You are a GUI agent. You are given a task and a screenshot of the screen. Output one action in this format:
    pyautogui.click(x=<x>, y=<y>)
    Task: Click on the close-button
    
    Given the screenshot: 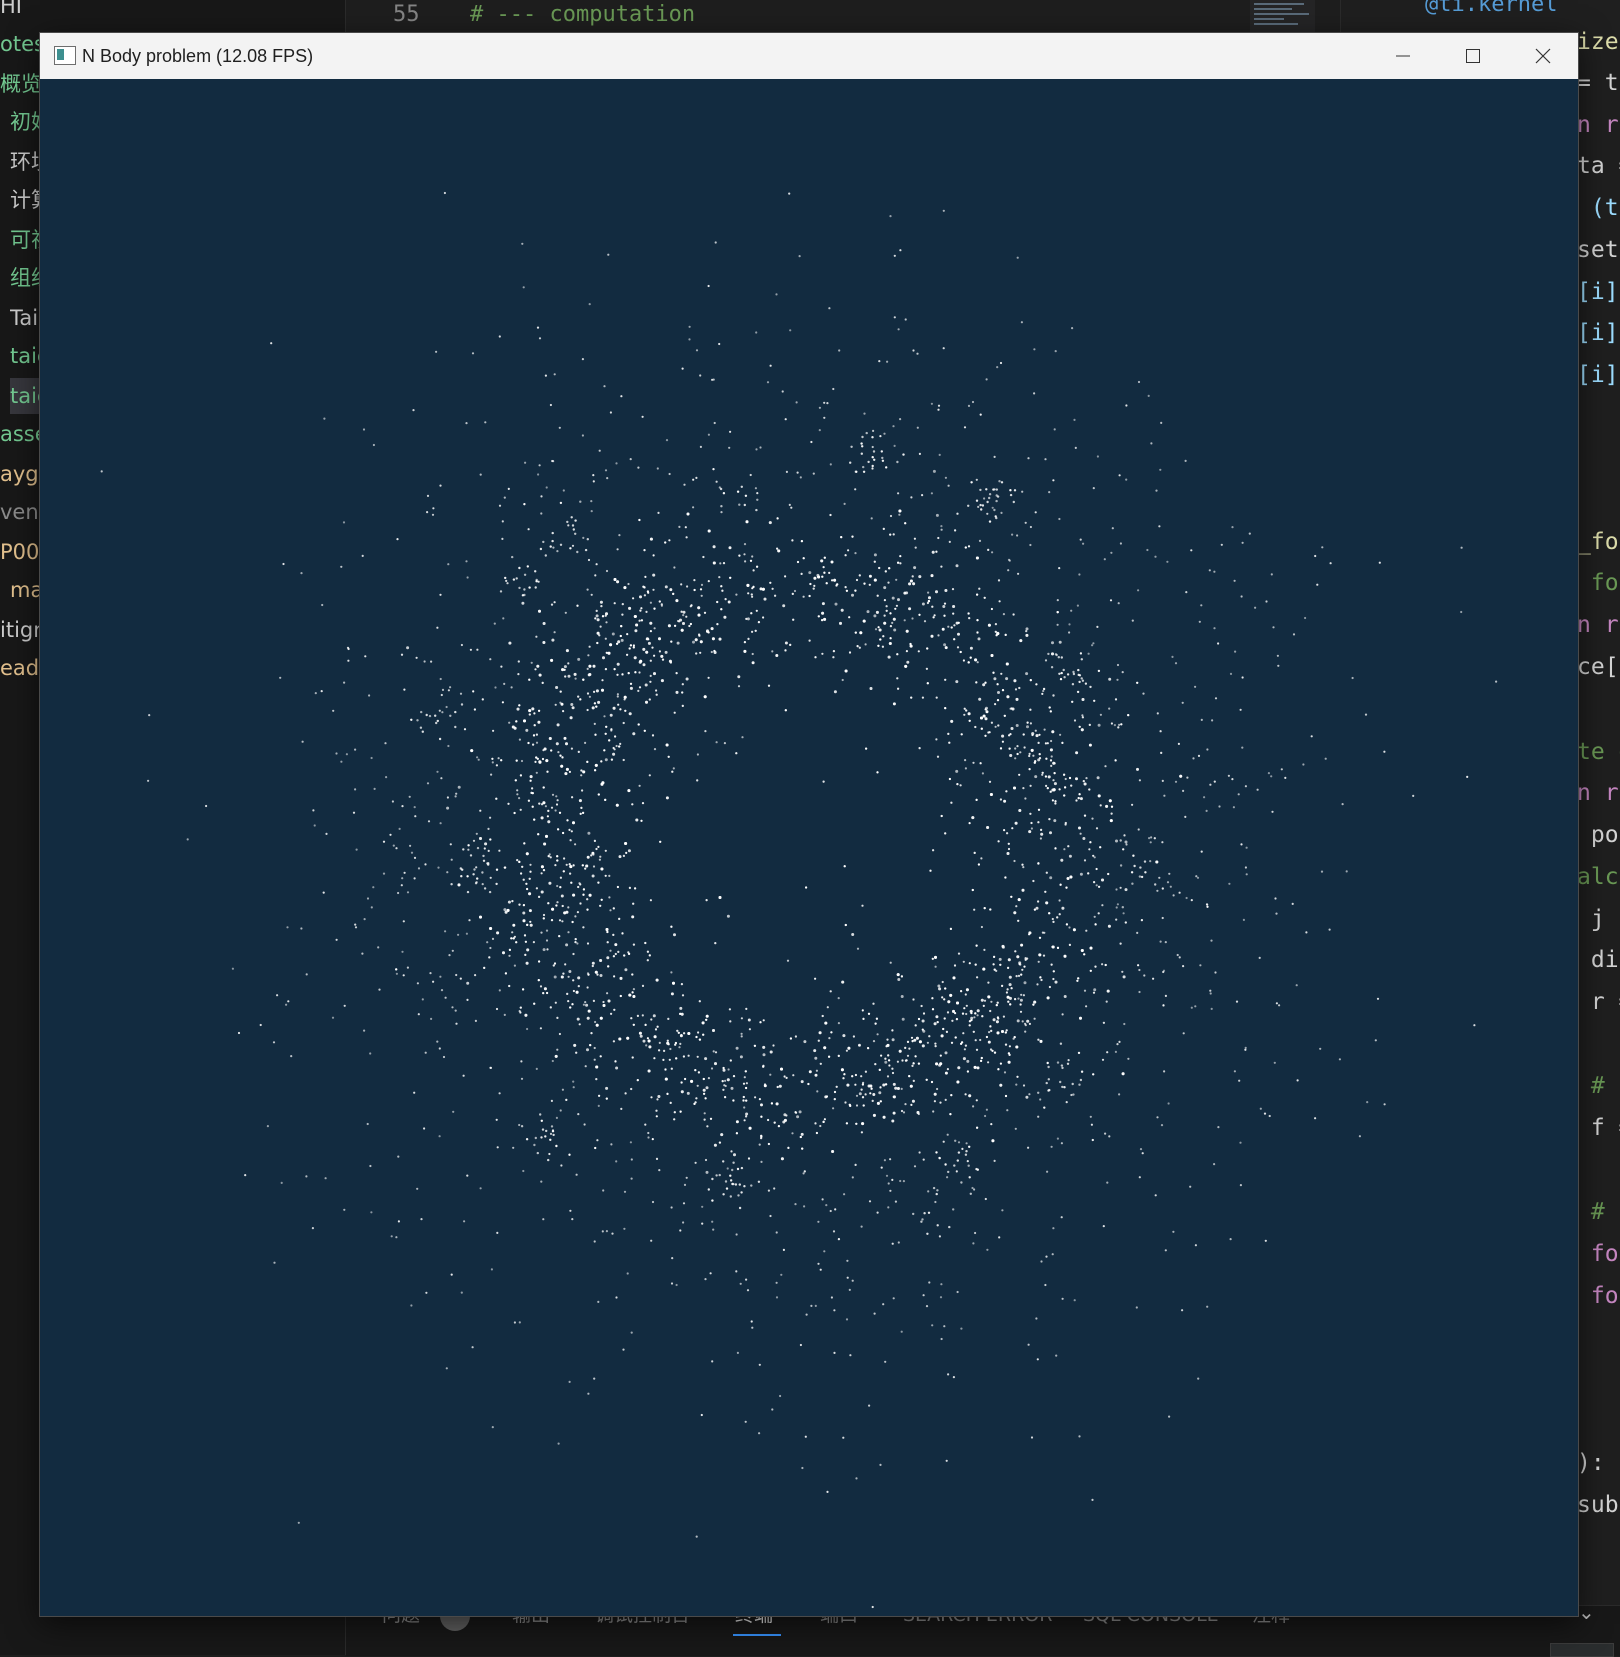 What is the action you would take?
    pyautogui.click(x=1543, y=56)
    